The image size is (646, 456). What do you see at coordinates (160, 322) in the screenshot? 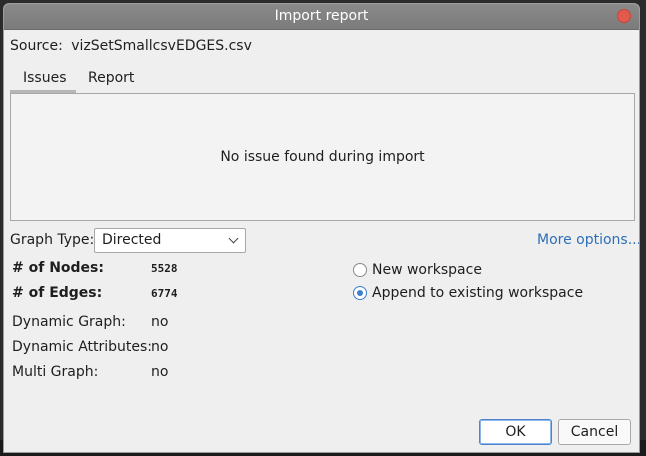
I see `dynamic-graph-value: no` at bounding box center [160, 322].